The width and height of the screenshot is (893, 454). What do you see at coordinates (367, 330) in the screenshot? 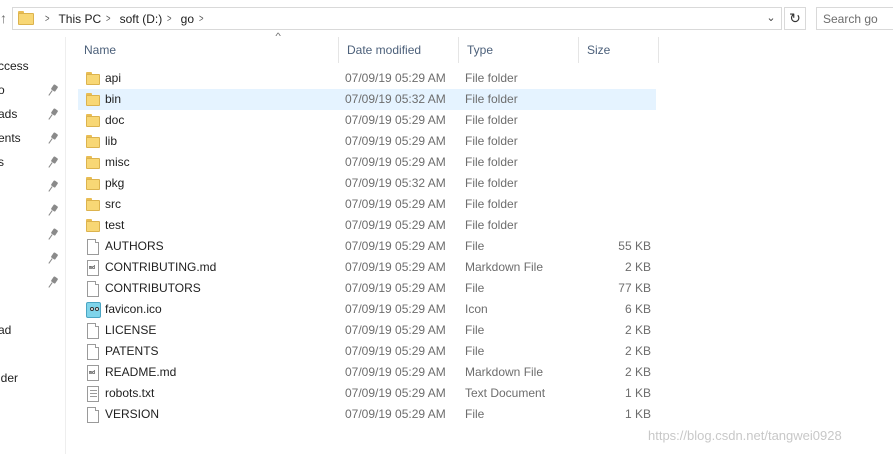
I see `file-row: LICENSE 07/09/19 05:29 AM File 2 KB` at bounding box center [367, 330].